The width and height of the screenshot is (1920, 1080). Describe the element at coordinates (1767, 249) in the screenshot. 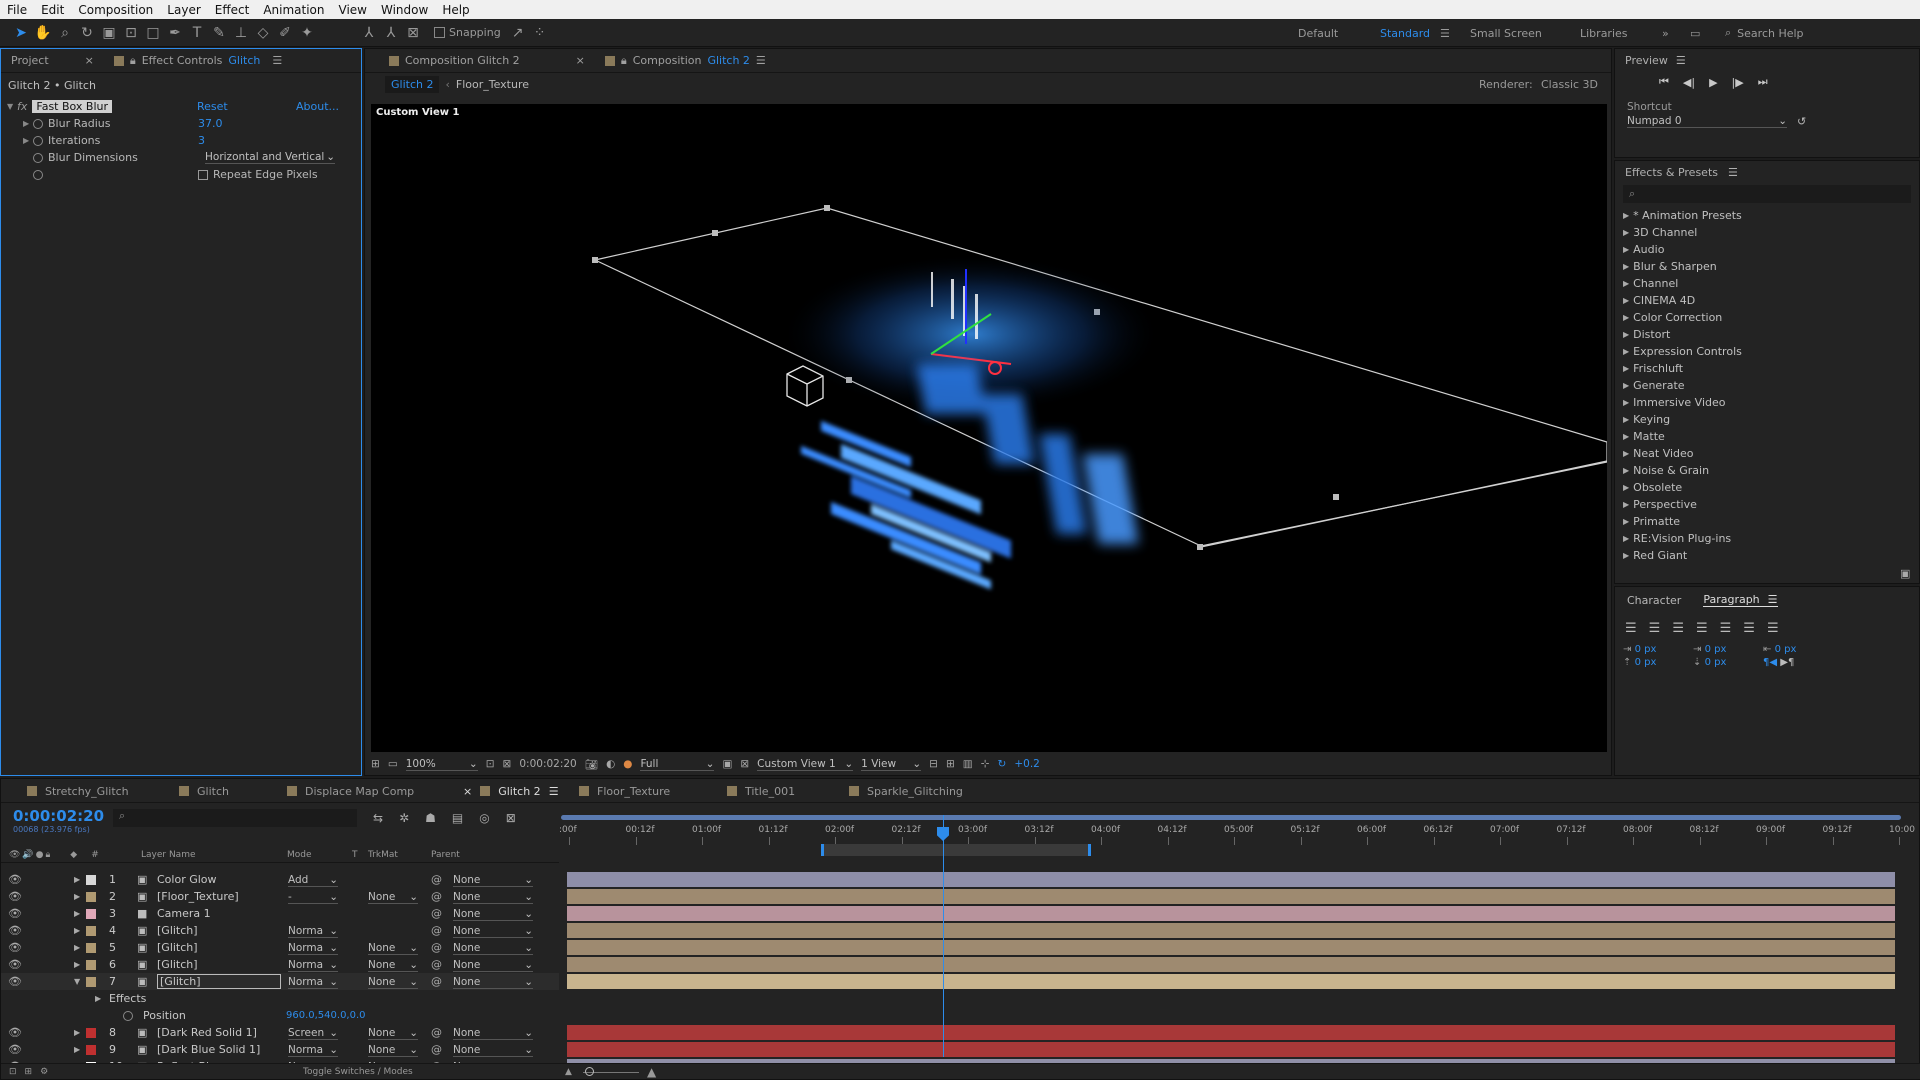

I see `effects-category-item: ▶ Audio` at that location.